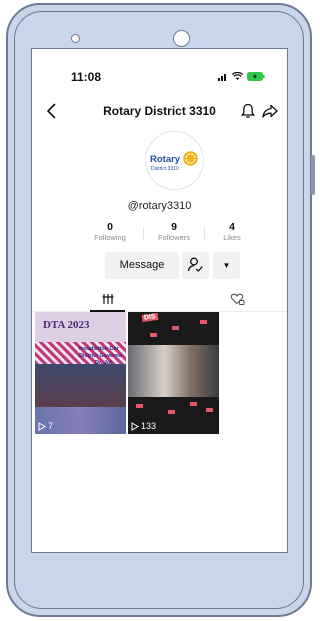 Image resolution: width=320 pixels, height=621 pixels. Describe the element at coordinates (174, 237) in the screenshot. I see `stat-label: Followers` at that location.